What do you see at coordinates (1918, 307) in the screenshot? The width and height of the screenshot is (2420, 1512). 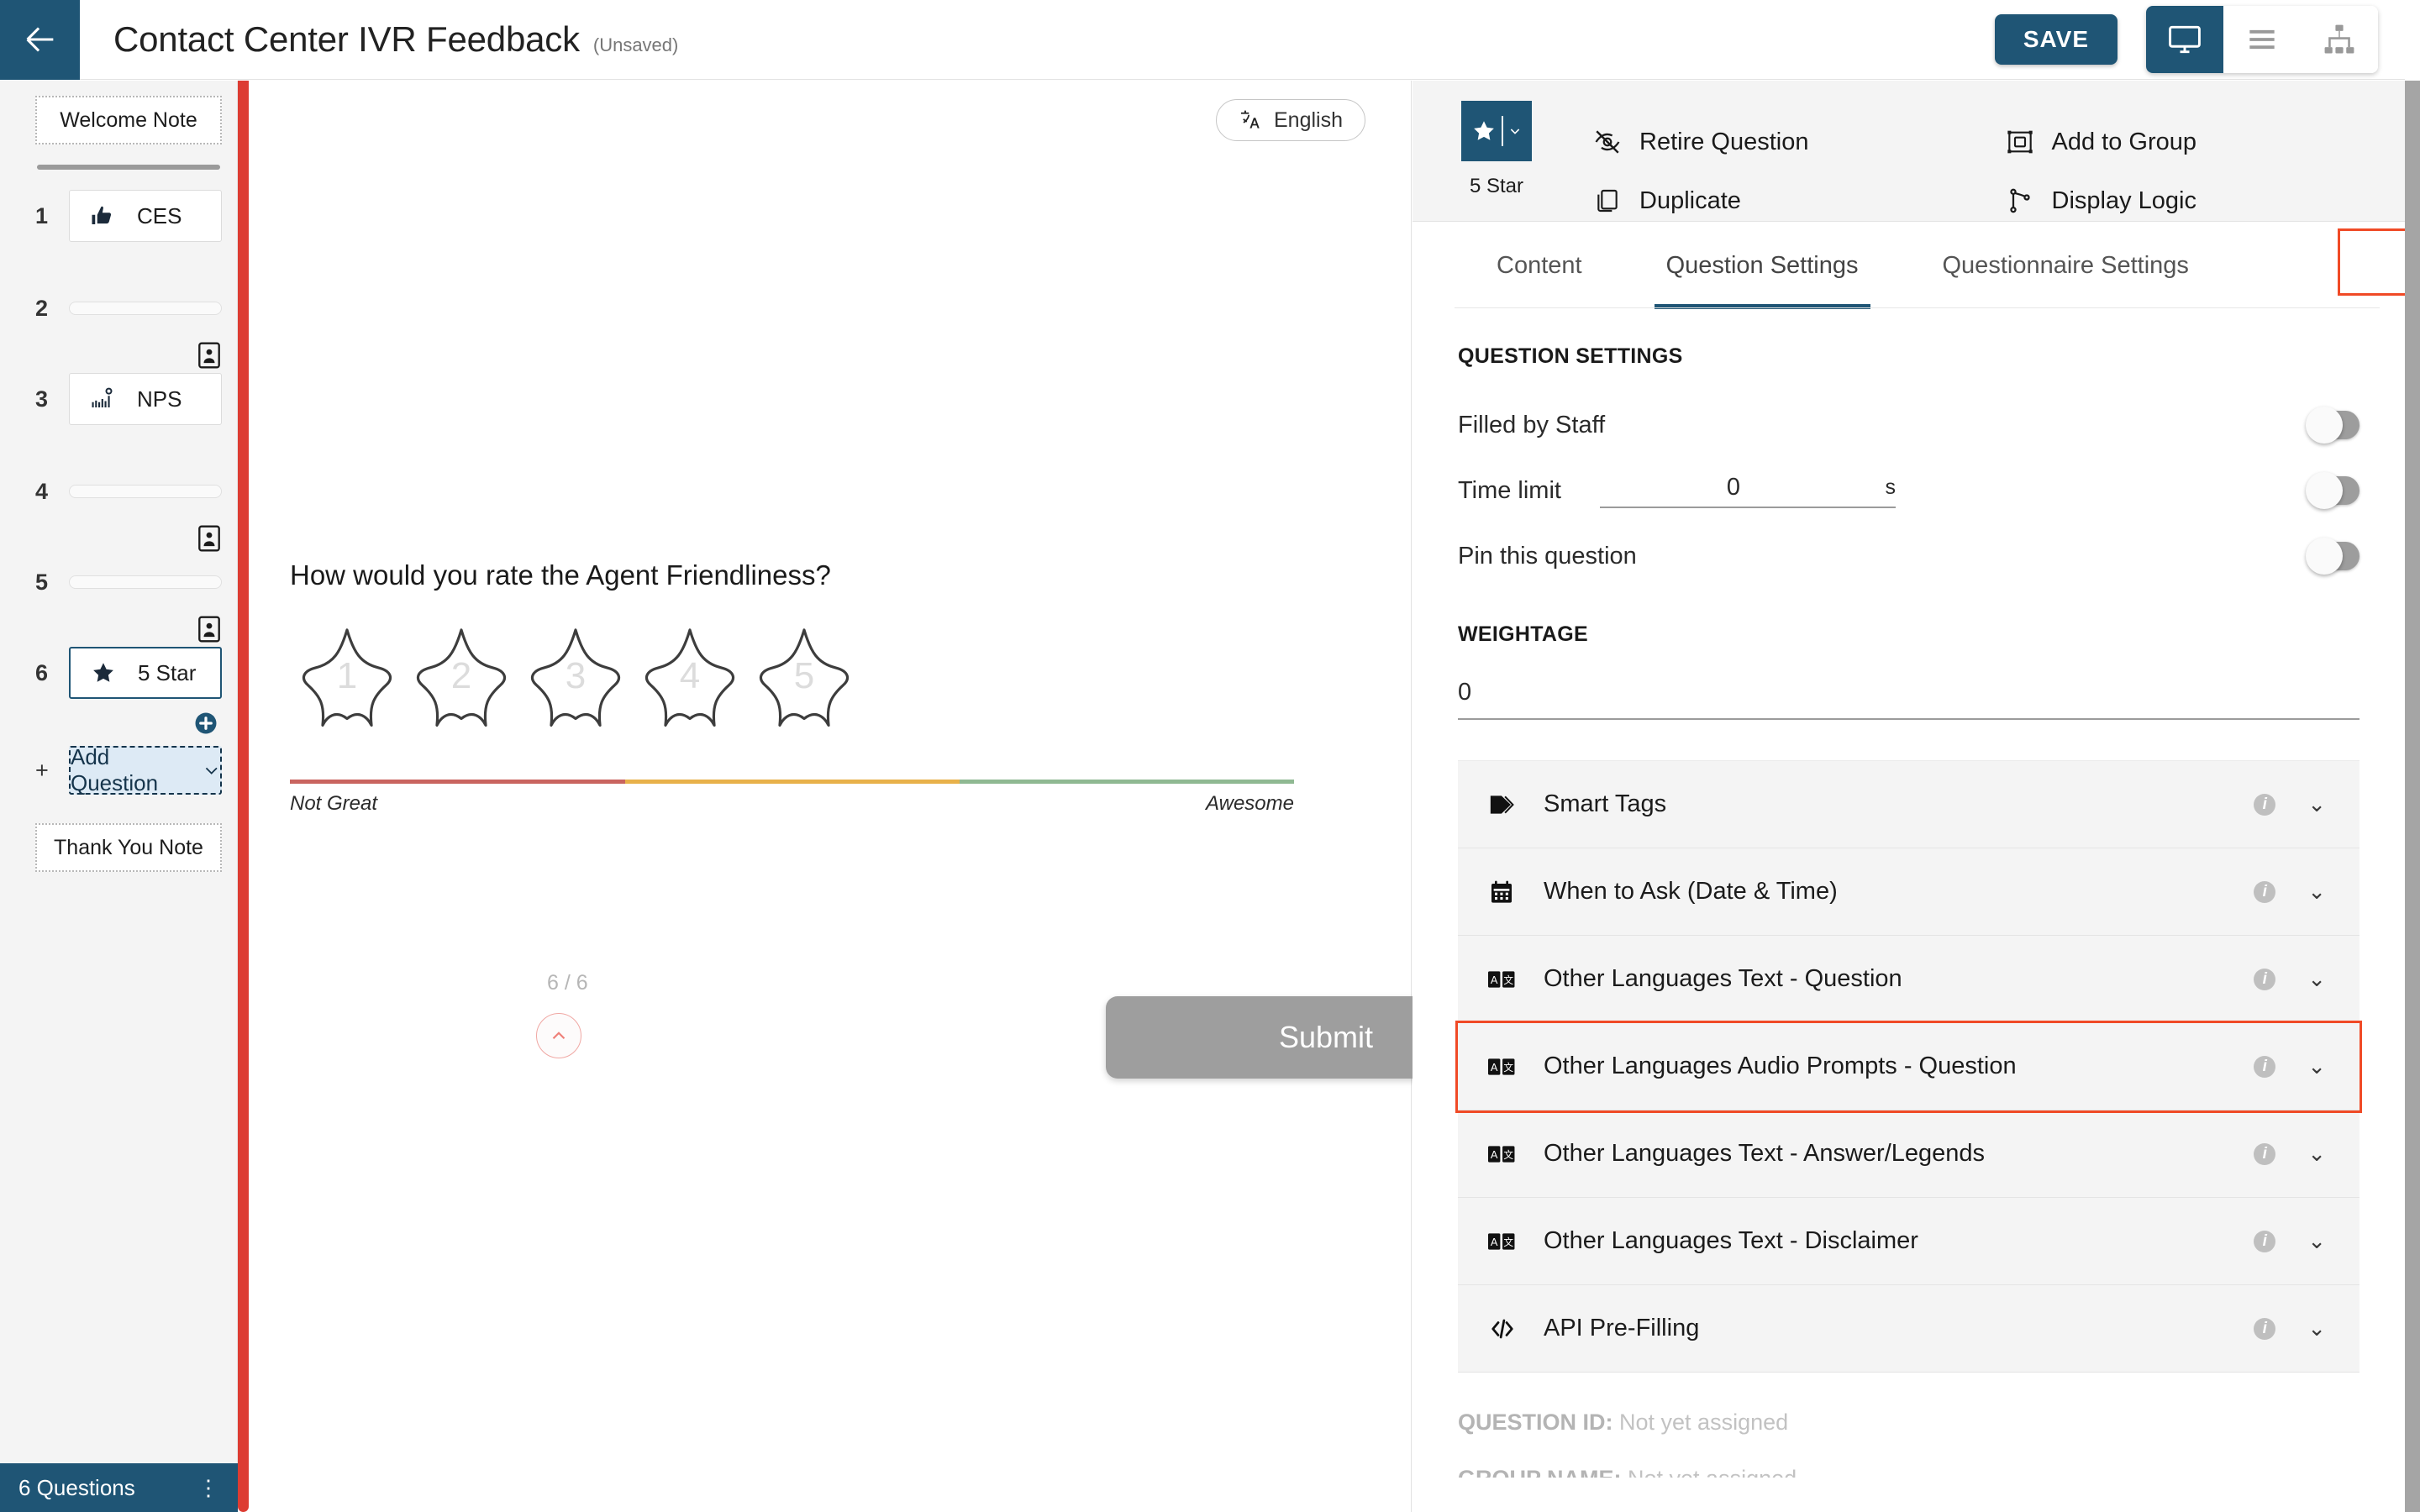 I see `tabs-underline` at bounding box center [1918, 307].